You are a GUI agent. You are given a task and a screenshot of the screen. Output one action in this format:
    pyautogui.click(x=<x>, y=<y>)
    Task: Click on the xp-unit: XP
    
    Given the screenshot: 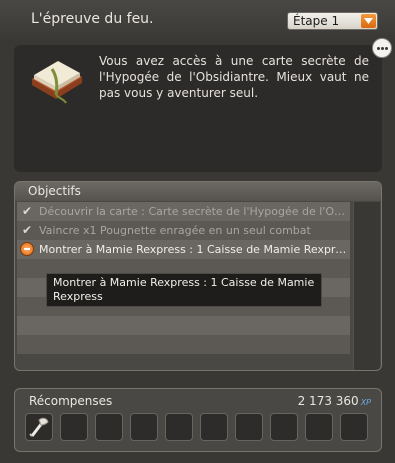 What is the action you would take?
    pyautogui.click(x=365, y=402)
    